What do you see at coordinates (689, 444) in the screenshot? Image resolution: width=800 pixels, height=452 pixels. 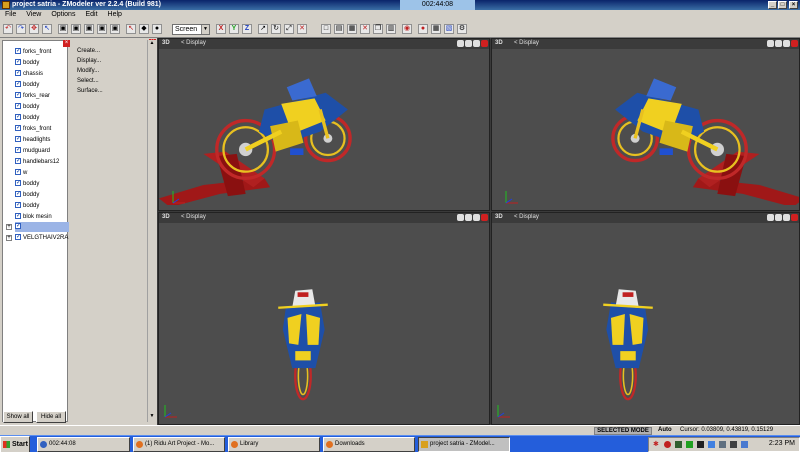 I see `nvidia-icon` at bounding box center [689, 444].